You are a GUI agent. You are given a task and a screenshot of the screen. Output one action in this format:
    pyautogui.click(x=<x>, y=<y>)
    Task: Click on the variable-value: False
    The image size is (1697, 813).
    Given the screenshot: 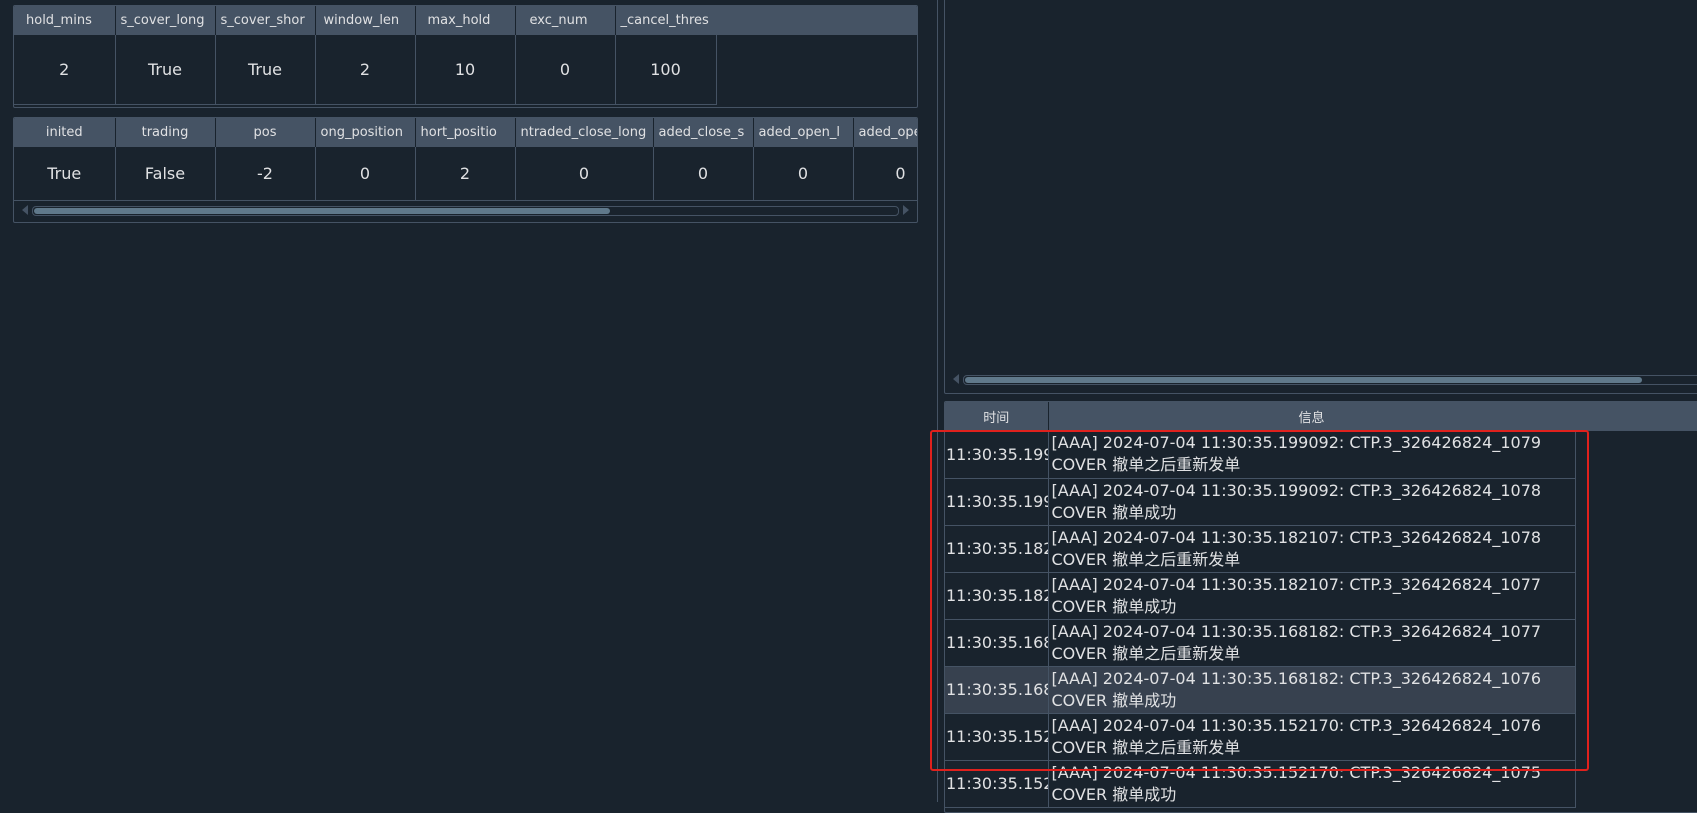 What is the action you would take?
    pyautogui.click(x=165, y=174)
    